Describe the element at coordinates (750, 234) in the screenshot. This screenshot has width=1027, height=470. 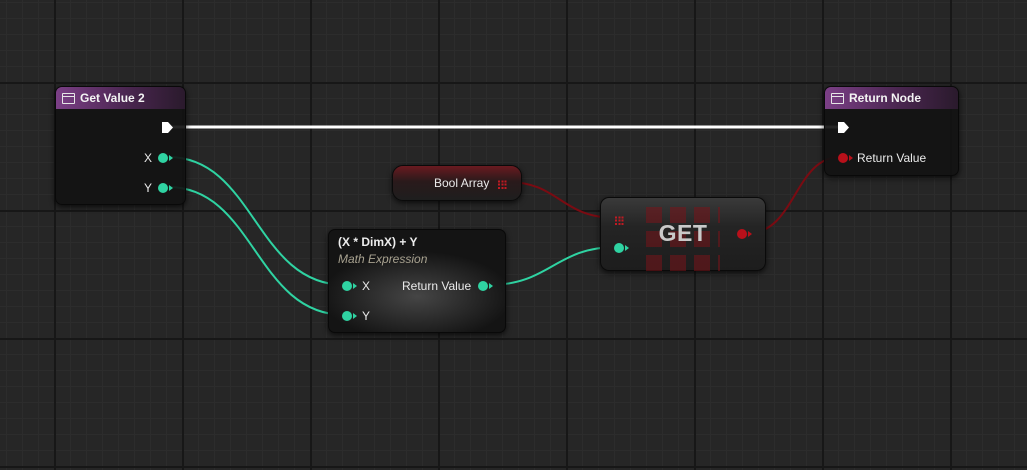
I see `get-output-pin-arrow-icon` at that location.